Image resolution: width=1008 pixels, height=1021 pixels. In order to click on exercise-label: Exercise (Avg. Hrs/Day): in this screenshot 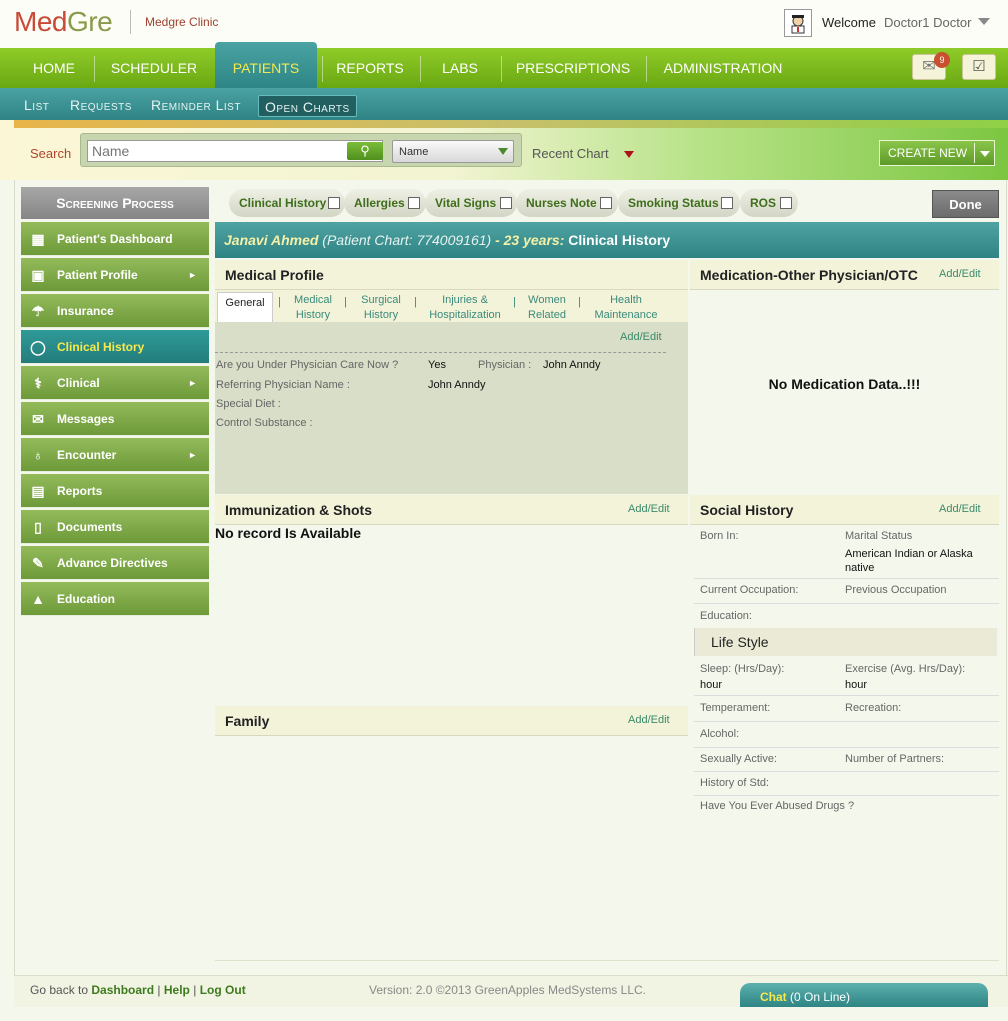, I will do `click(905, 669)`.